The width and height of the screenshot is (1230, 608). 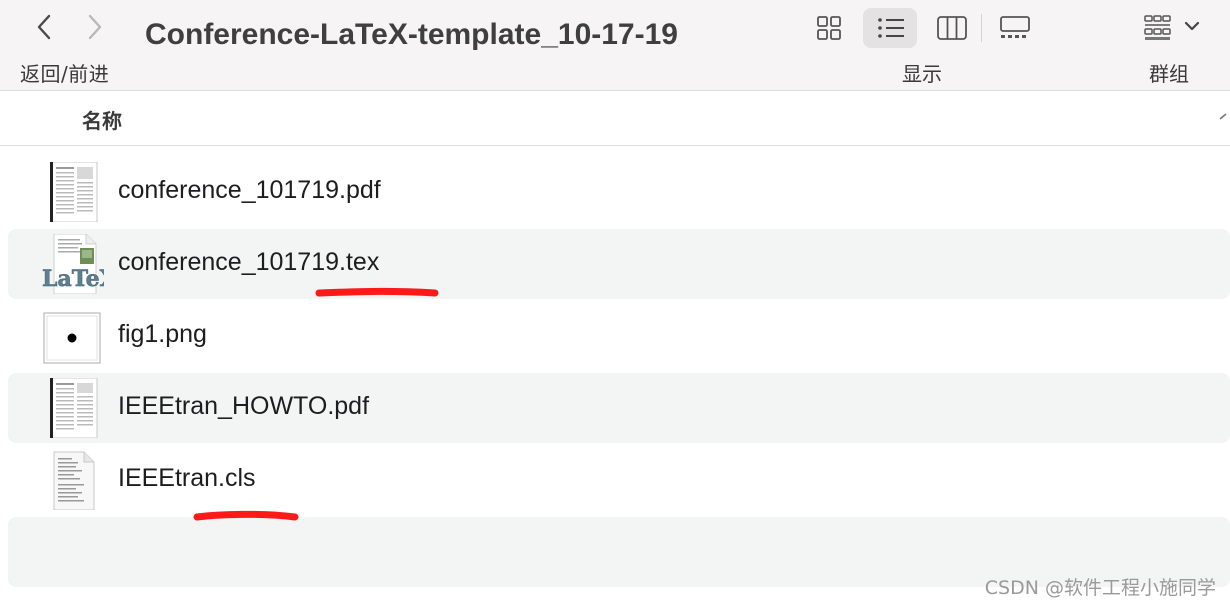 What do you see at coordinates (1100, 588) in the screenshot?
I see `watermark-text: CSDN @软件工程小施同学` at bounding box center [1100, 588].